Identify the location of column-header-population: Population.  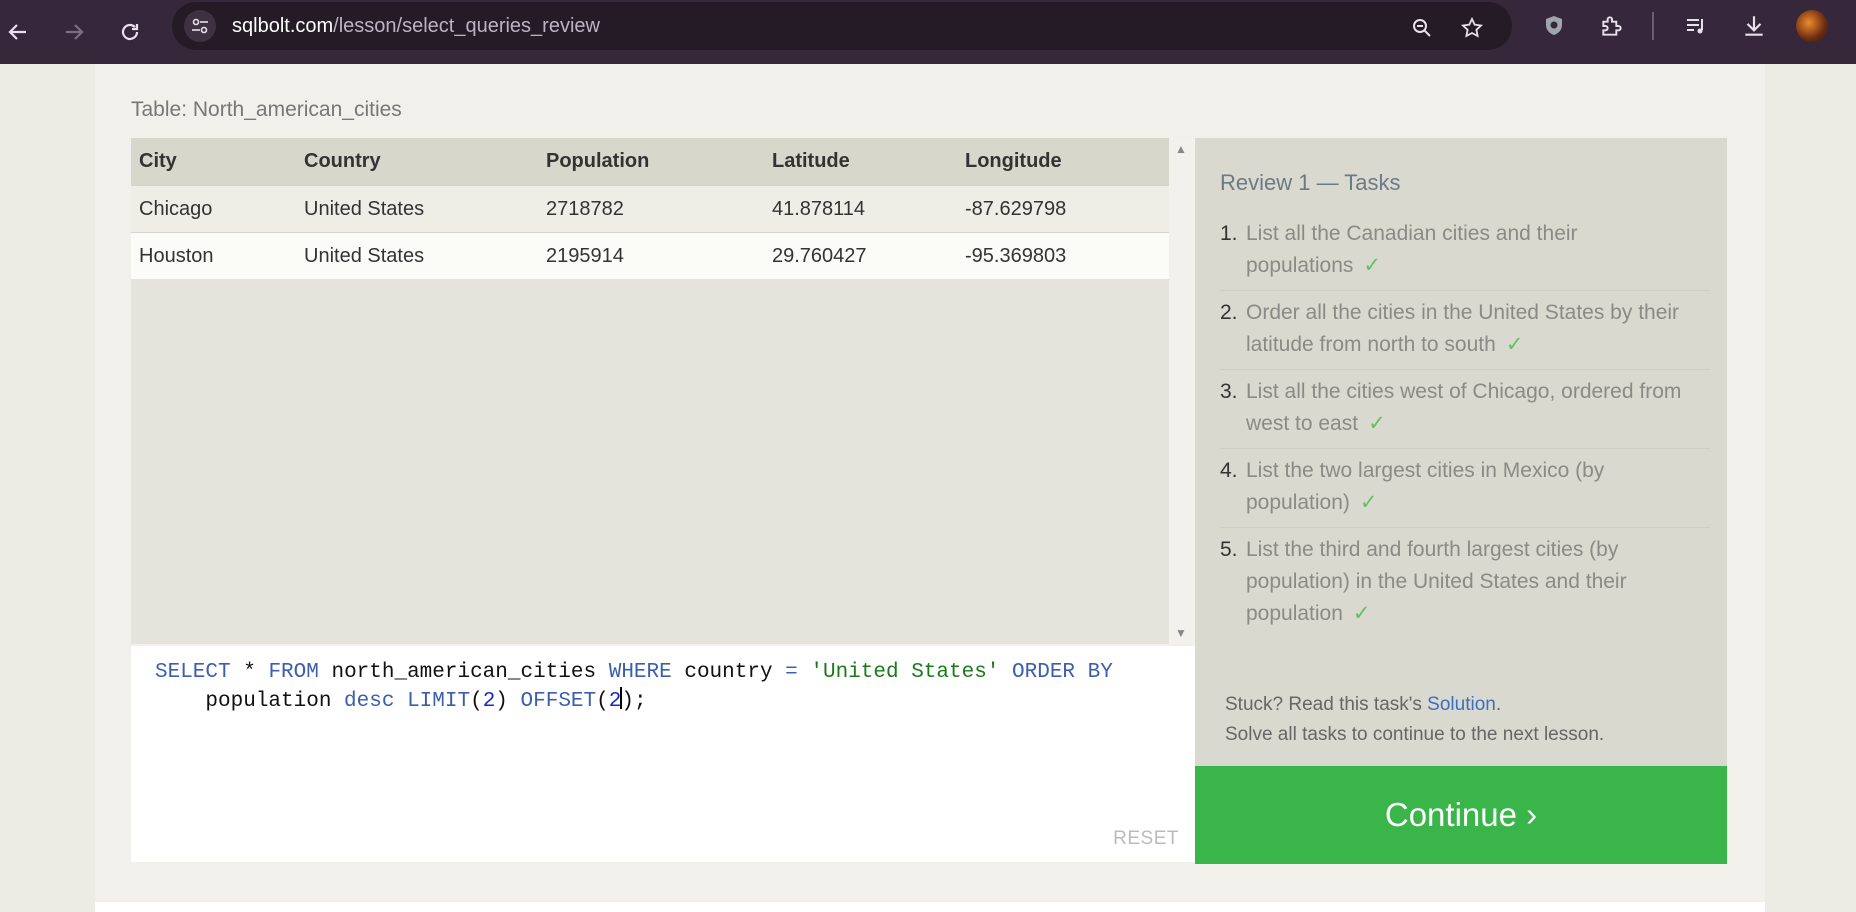
(651, 162).